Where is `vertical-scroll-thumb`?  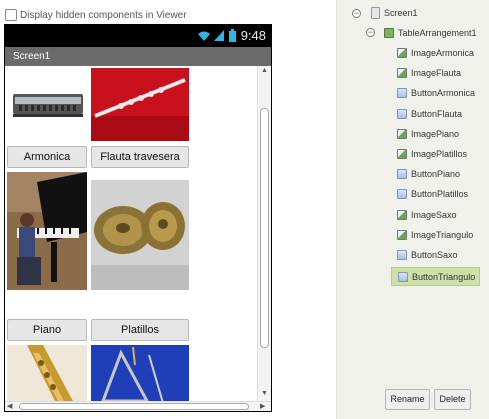
vertical-scroll-thumb is located at coordinates (264, 228).